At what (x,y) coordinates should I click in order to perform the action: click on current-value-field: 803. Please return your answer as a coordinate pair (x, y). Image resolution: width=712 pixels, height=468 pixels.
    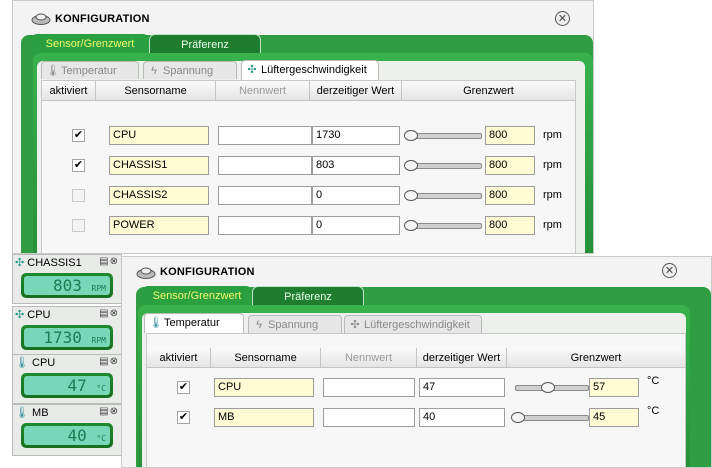
    Looking at the image, I should click on (356, 165).